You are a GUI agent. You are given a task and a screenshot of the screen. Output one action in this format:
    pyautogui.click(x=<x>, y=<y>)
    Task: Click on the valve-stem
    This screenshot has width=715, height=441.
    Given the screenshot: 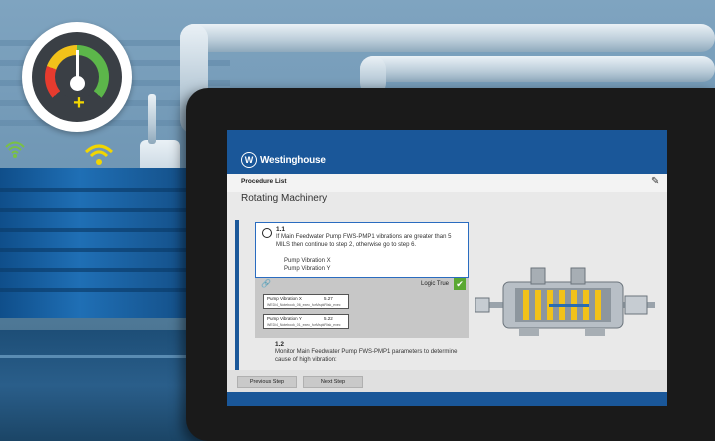 What is the action you would take?
    pyautogui.click(x=152, y=119)
    